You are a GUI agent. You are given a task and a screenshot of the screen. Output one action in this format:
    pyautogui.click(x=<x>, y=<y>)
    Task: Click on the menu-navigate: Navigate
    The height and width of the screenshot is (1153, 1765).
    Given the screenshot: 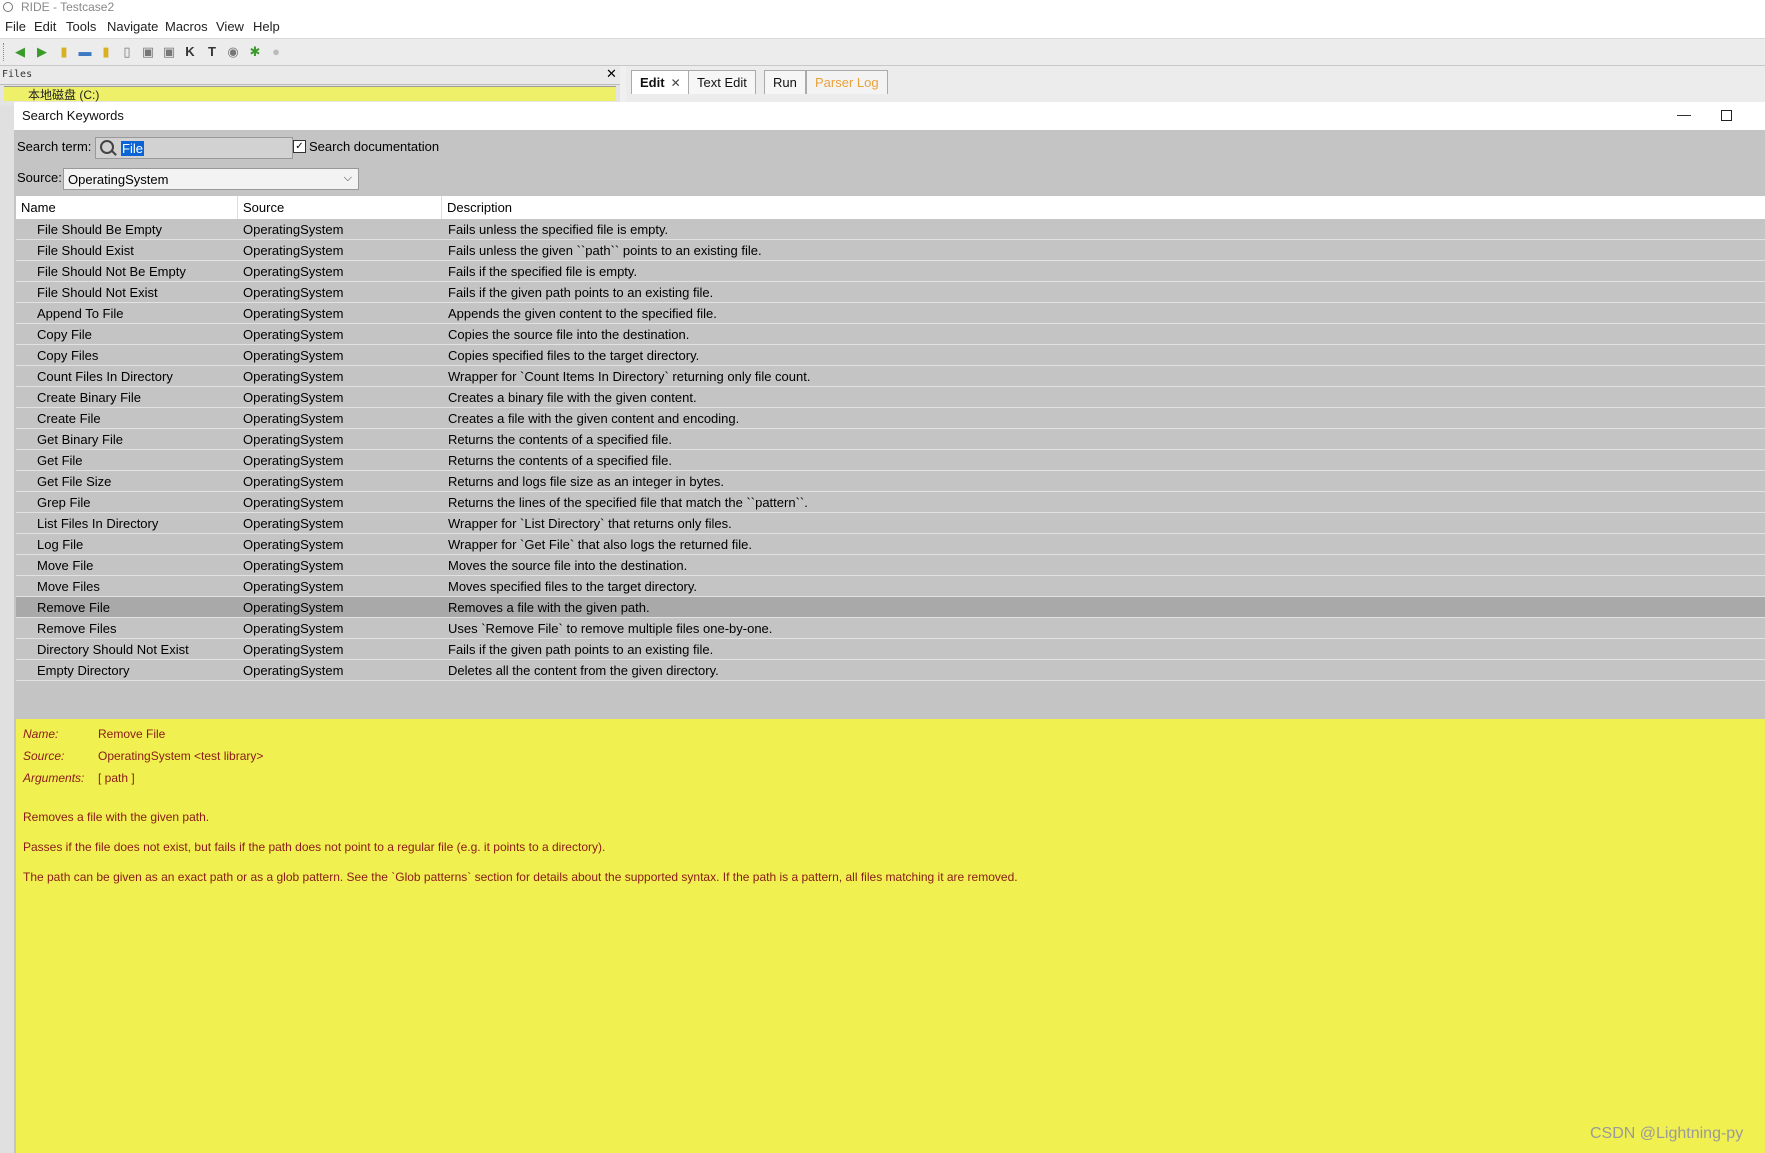 What is the action you would take?
    pyautogui.click(x=132, y=26)
    